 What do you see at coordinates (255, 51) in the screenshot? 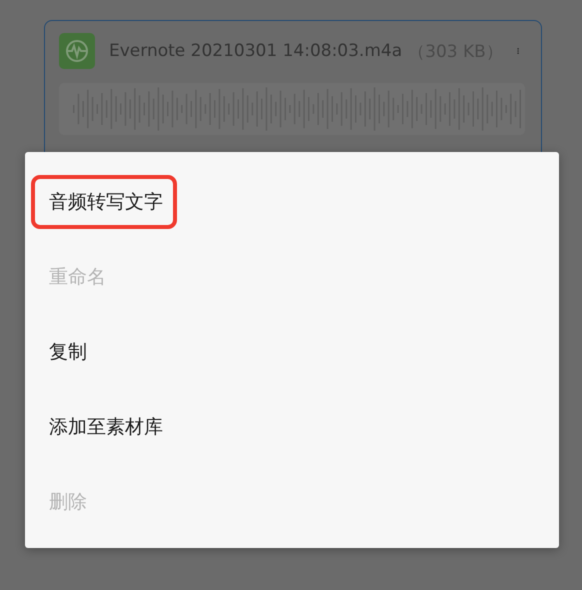
I see `file-name: Evernote 20210301 14:08:03.m4a` at bounding box center [255, 51].